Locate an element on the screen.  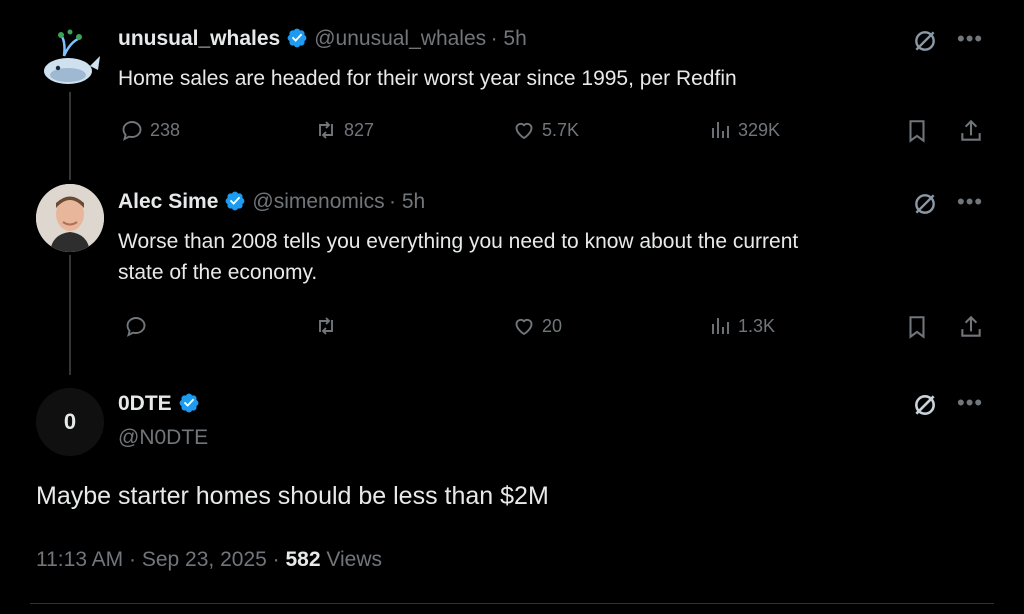
avatar-0dte: 0 is located at coordinates (70, 422).